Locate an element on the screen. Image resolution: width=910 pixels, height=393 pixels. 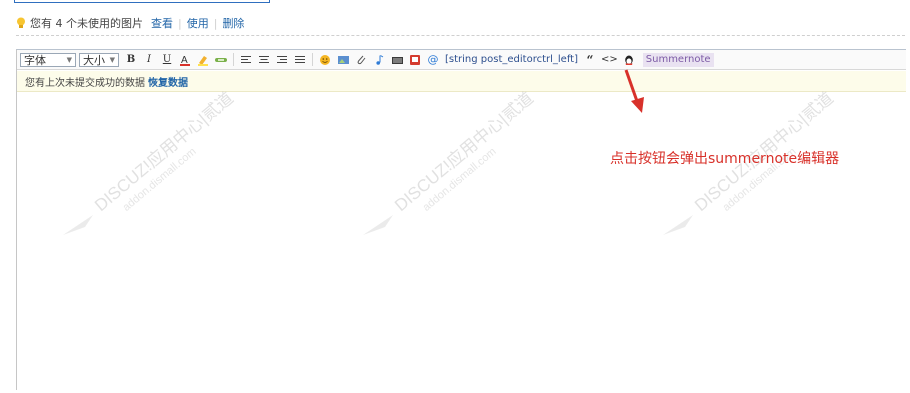
callout-arrow-icon is located at coordinates (634, 91).